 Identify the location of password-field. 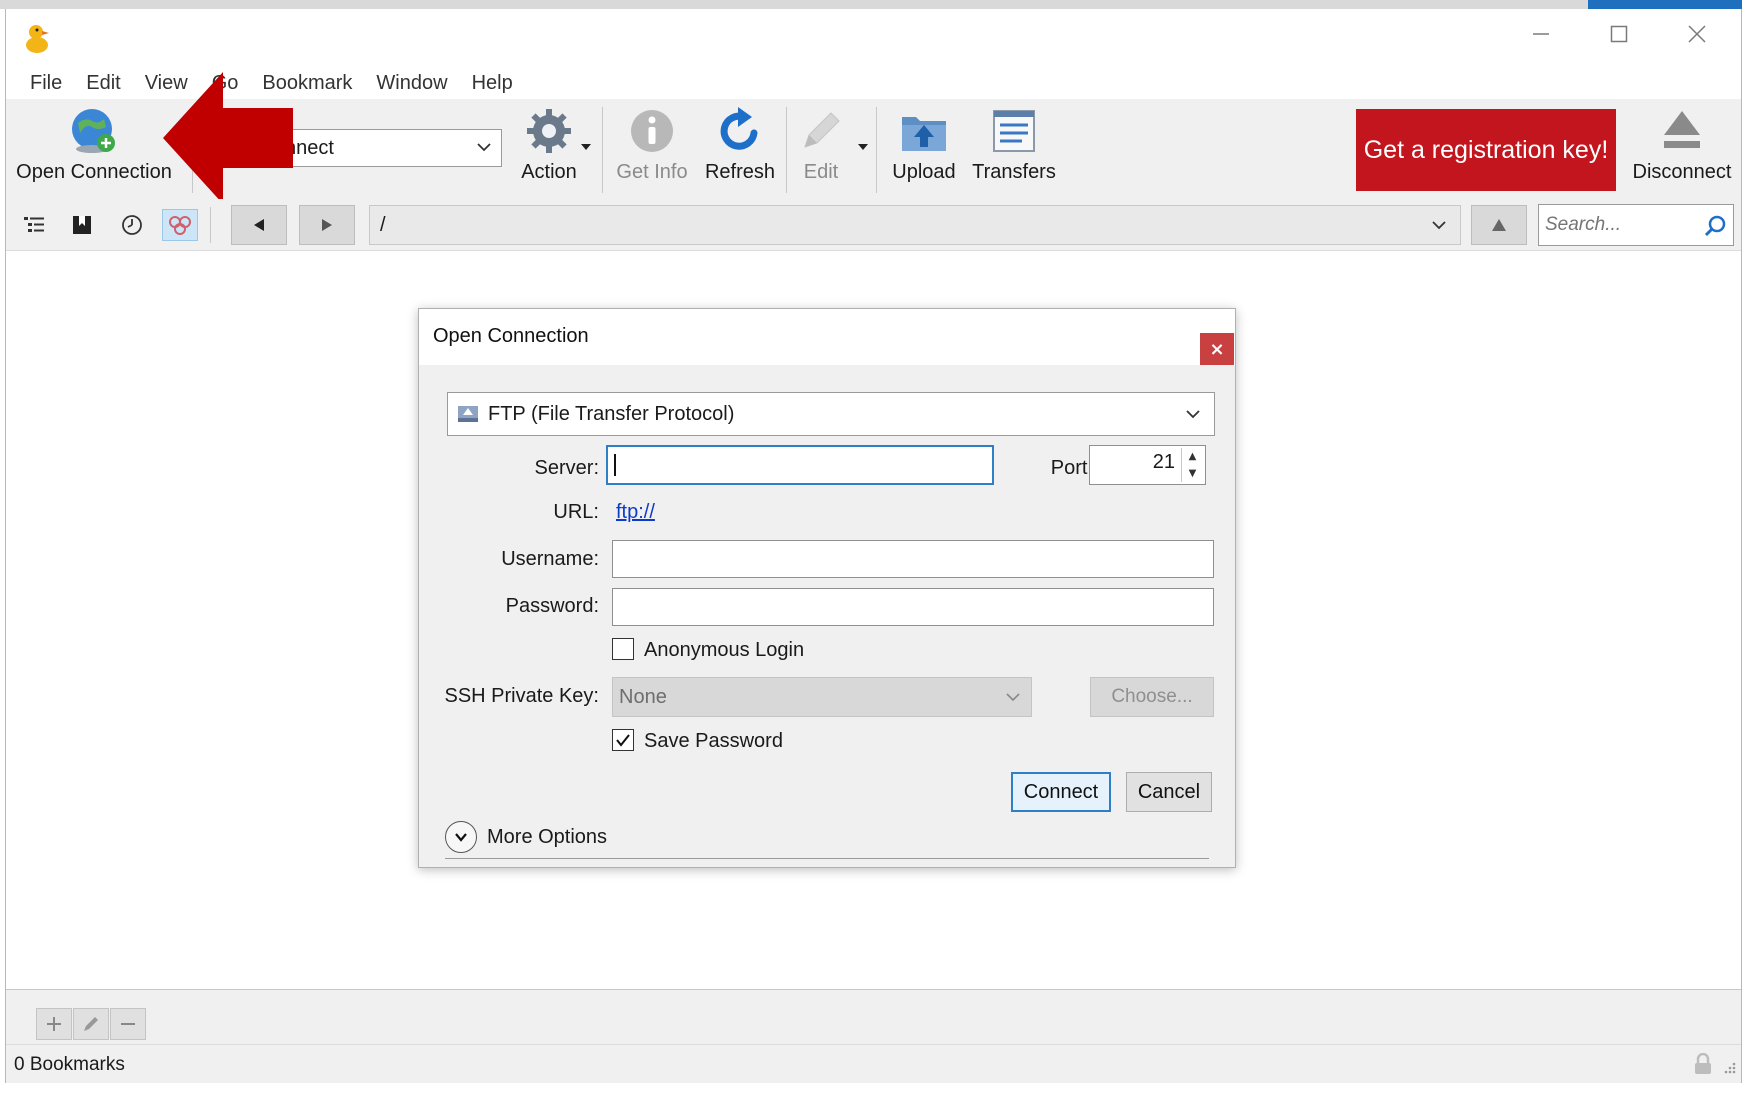
(913, 607).